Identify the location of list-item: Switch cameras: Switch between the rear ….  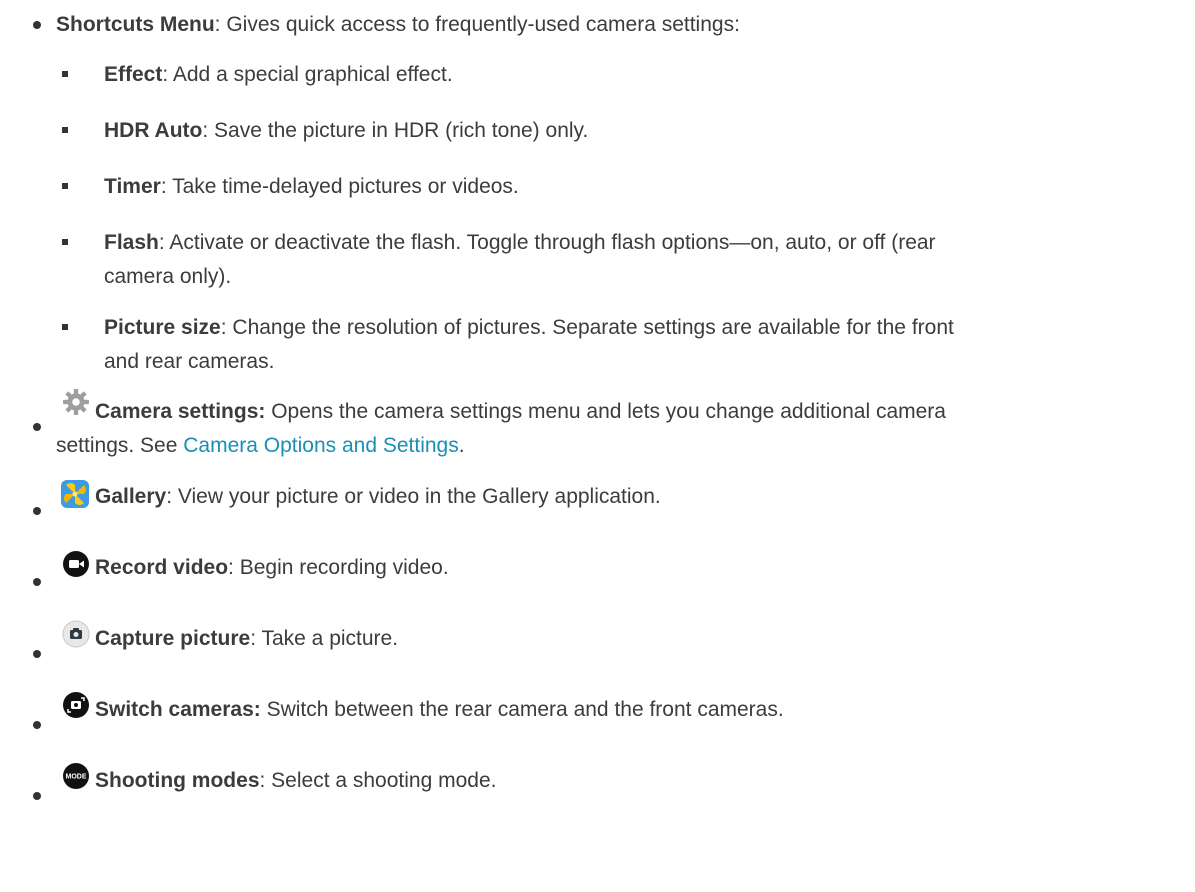
(439, 709).